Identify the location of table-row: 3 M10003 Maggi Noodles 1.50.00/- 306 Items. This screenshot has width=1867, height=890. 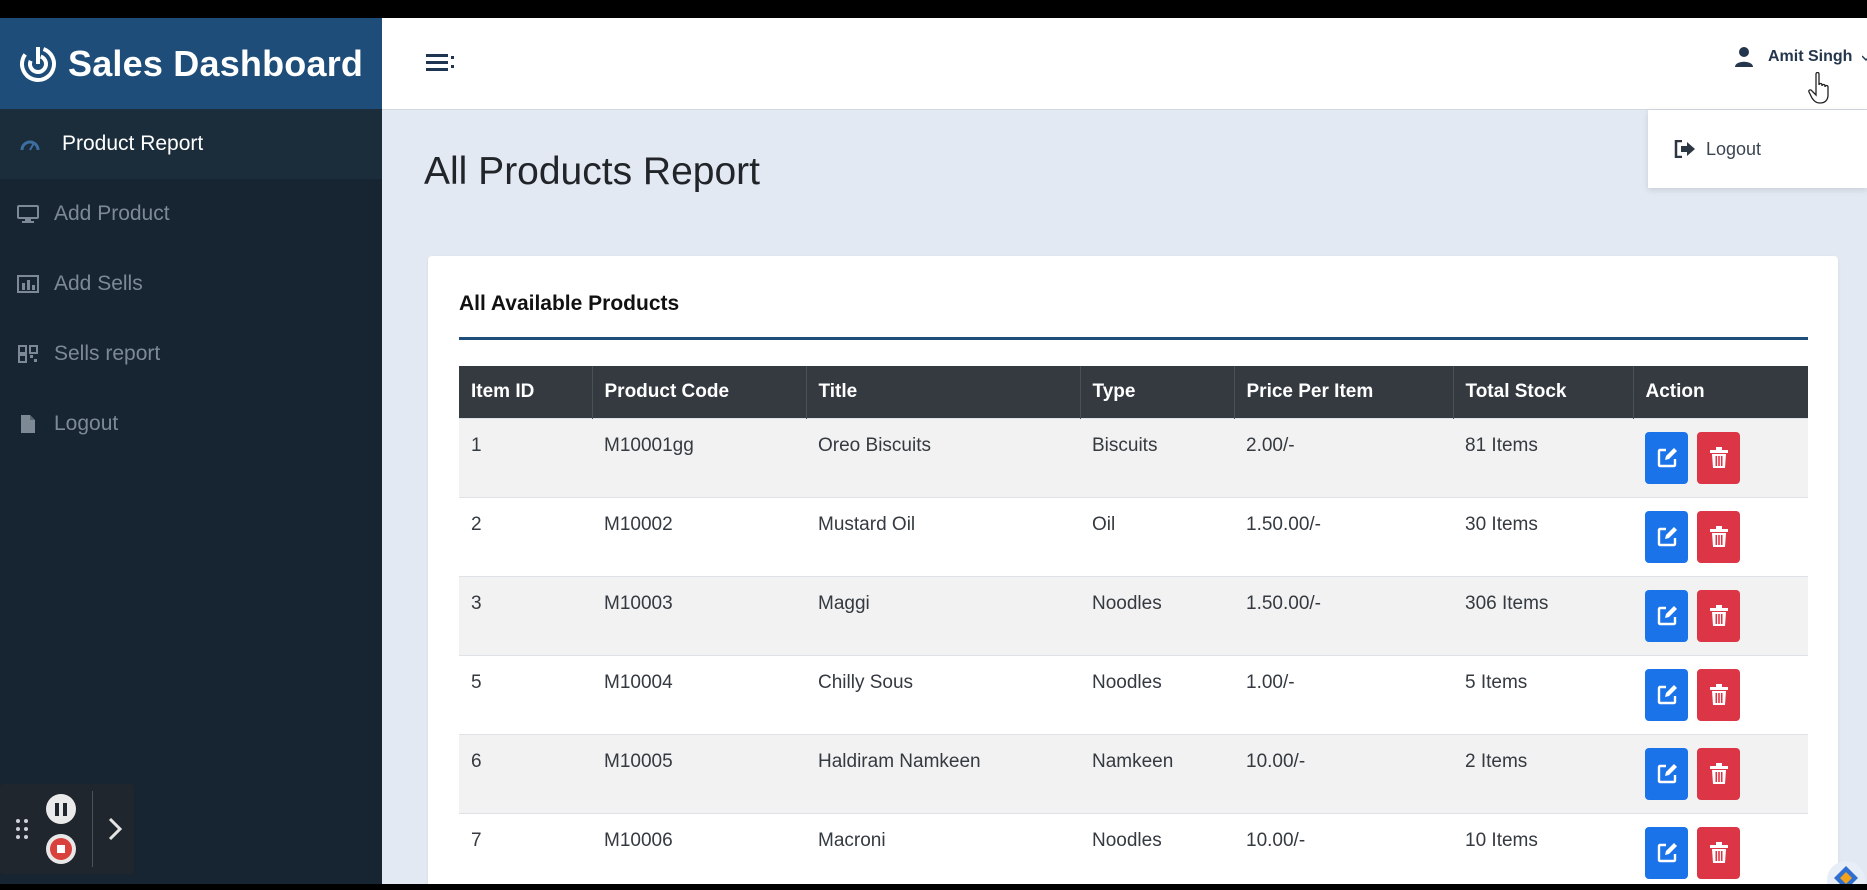
(1133, 616).